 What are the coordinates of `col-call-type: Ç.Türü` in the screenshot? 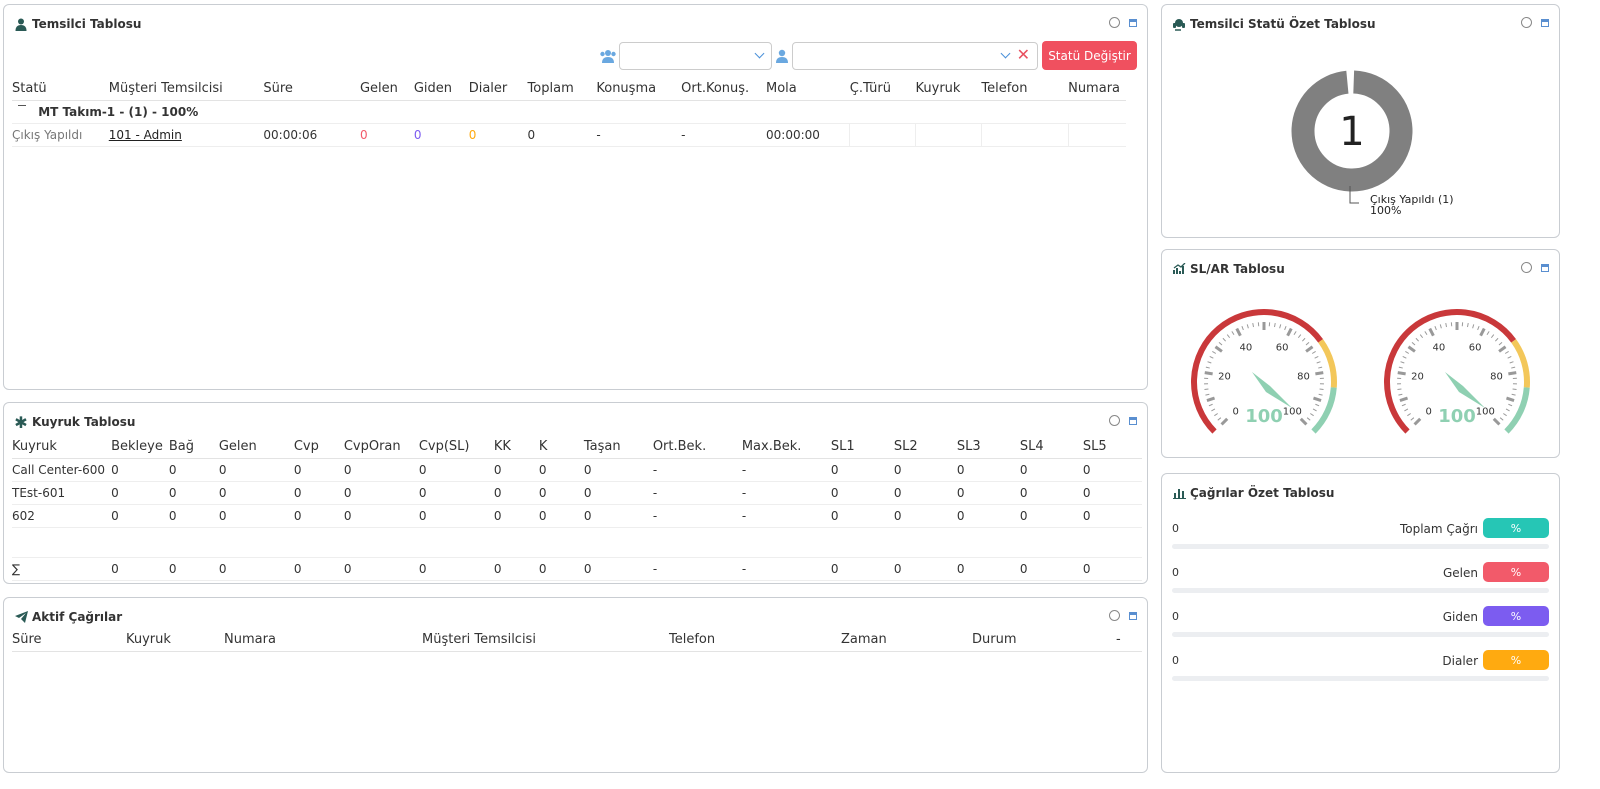 It's located at (882, 89).